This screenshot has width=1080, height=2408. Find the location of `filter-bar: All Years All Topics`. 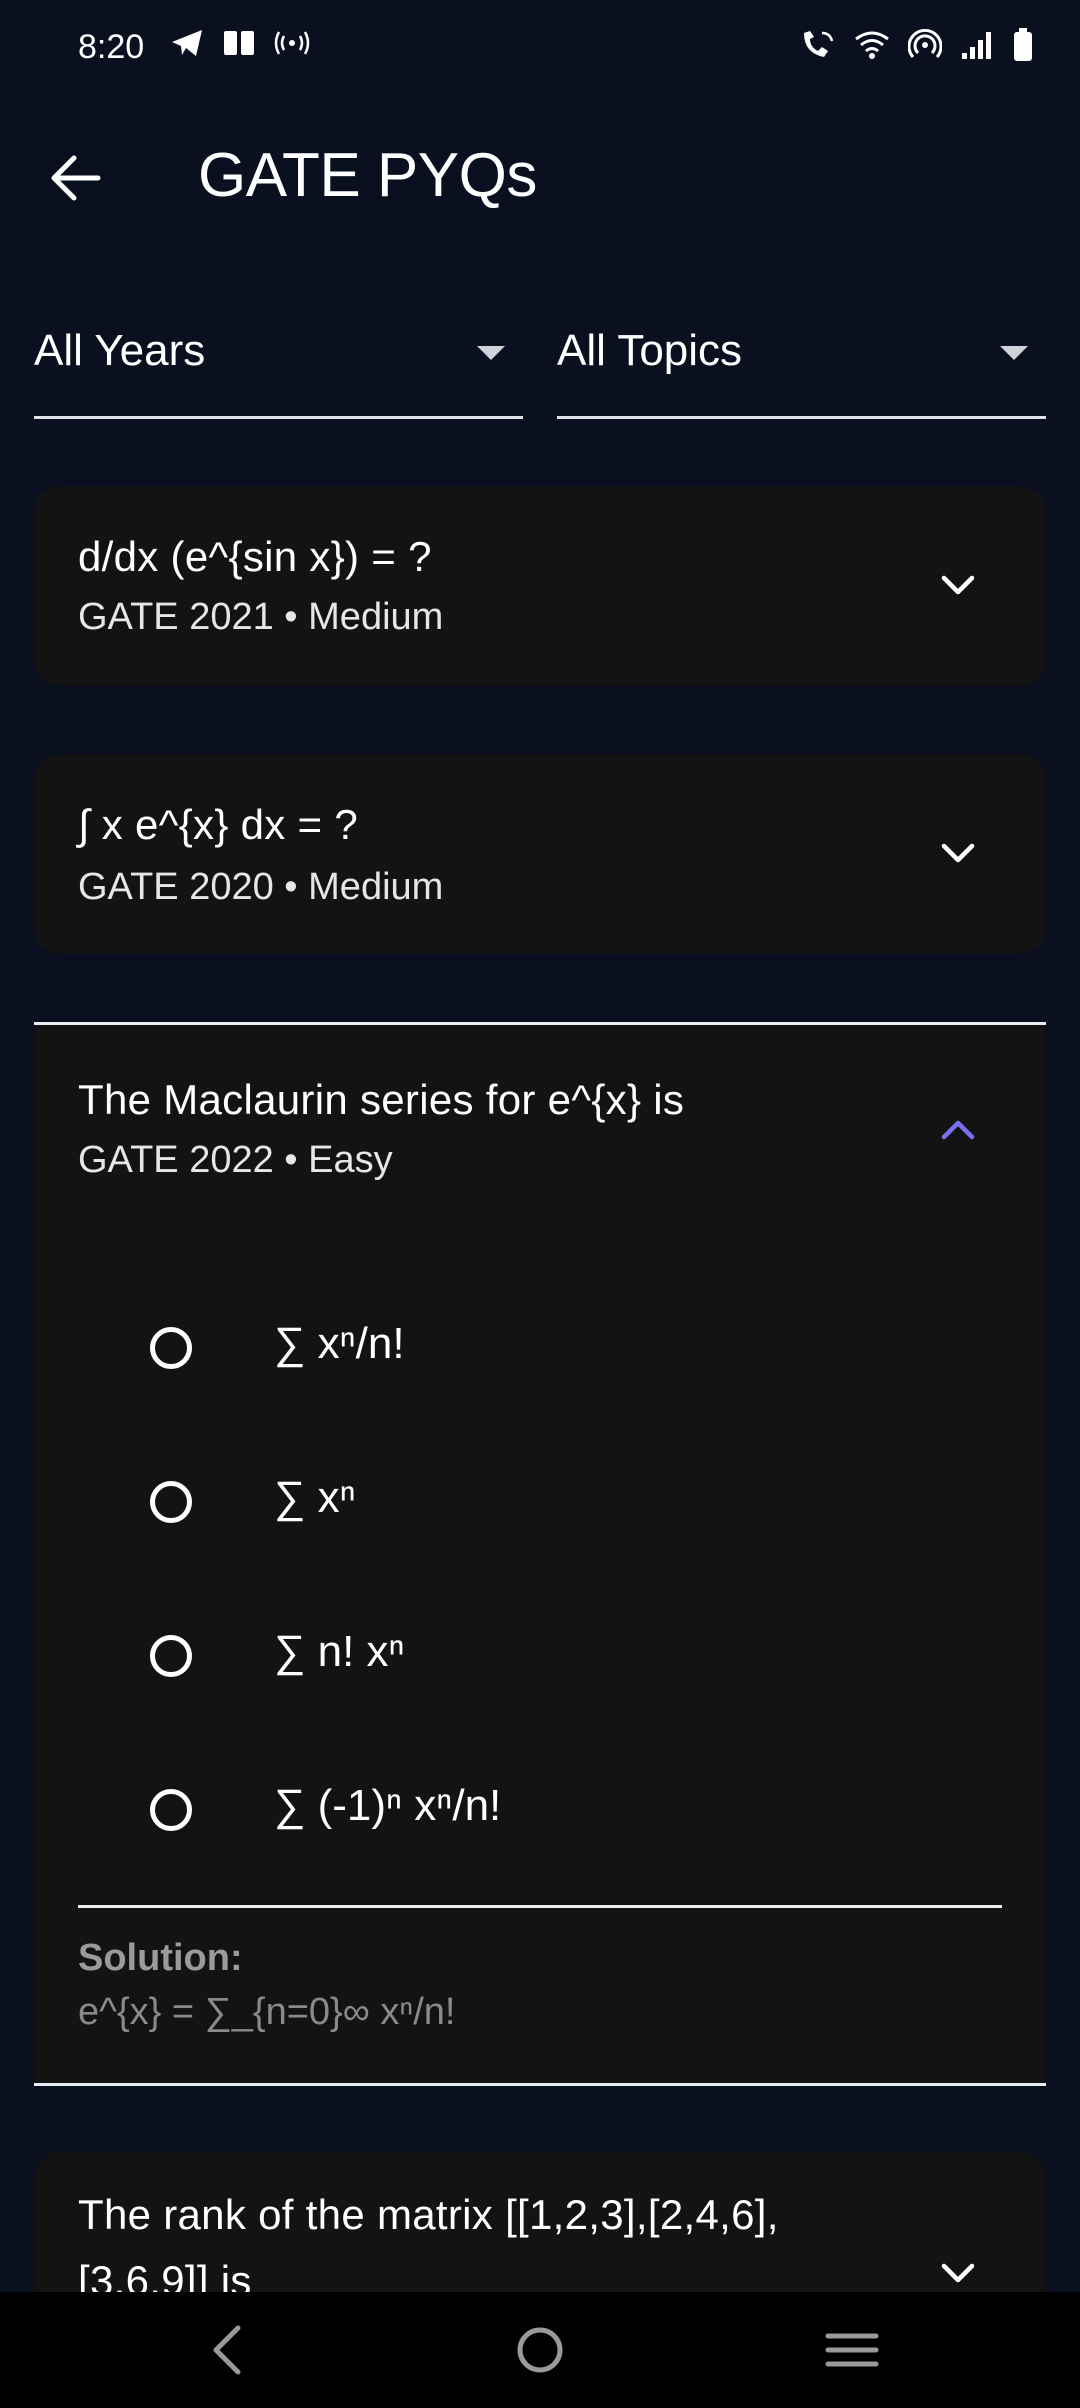

filter-bar: All Years All Topics is located at coordinates (540, 365).